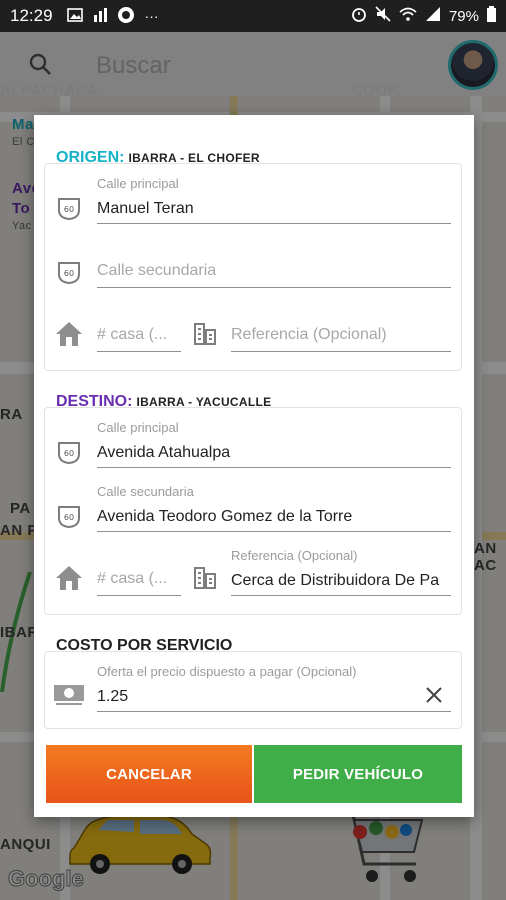 This screenshot has width=506, height=900. I want to click on status-time: 12:29, so click(31, 15).